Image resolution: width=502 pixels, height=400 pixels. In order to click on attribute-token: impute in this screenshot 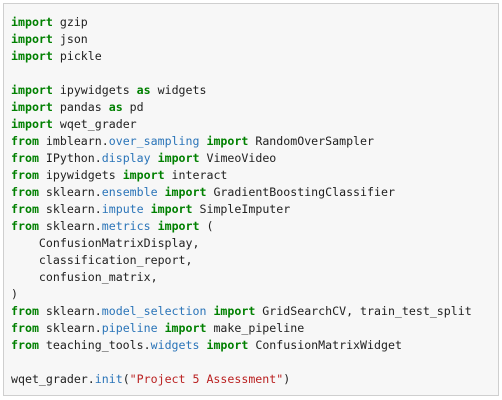, I will do `click(122, 209)`.